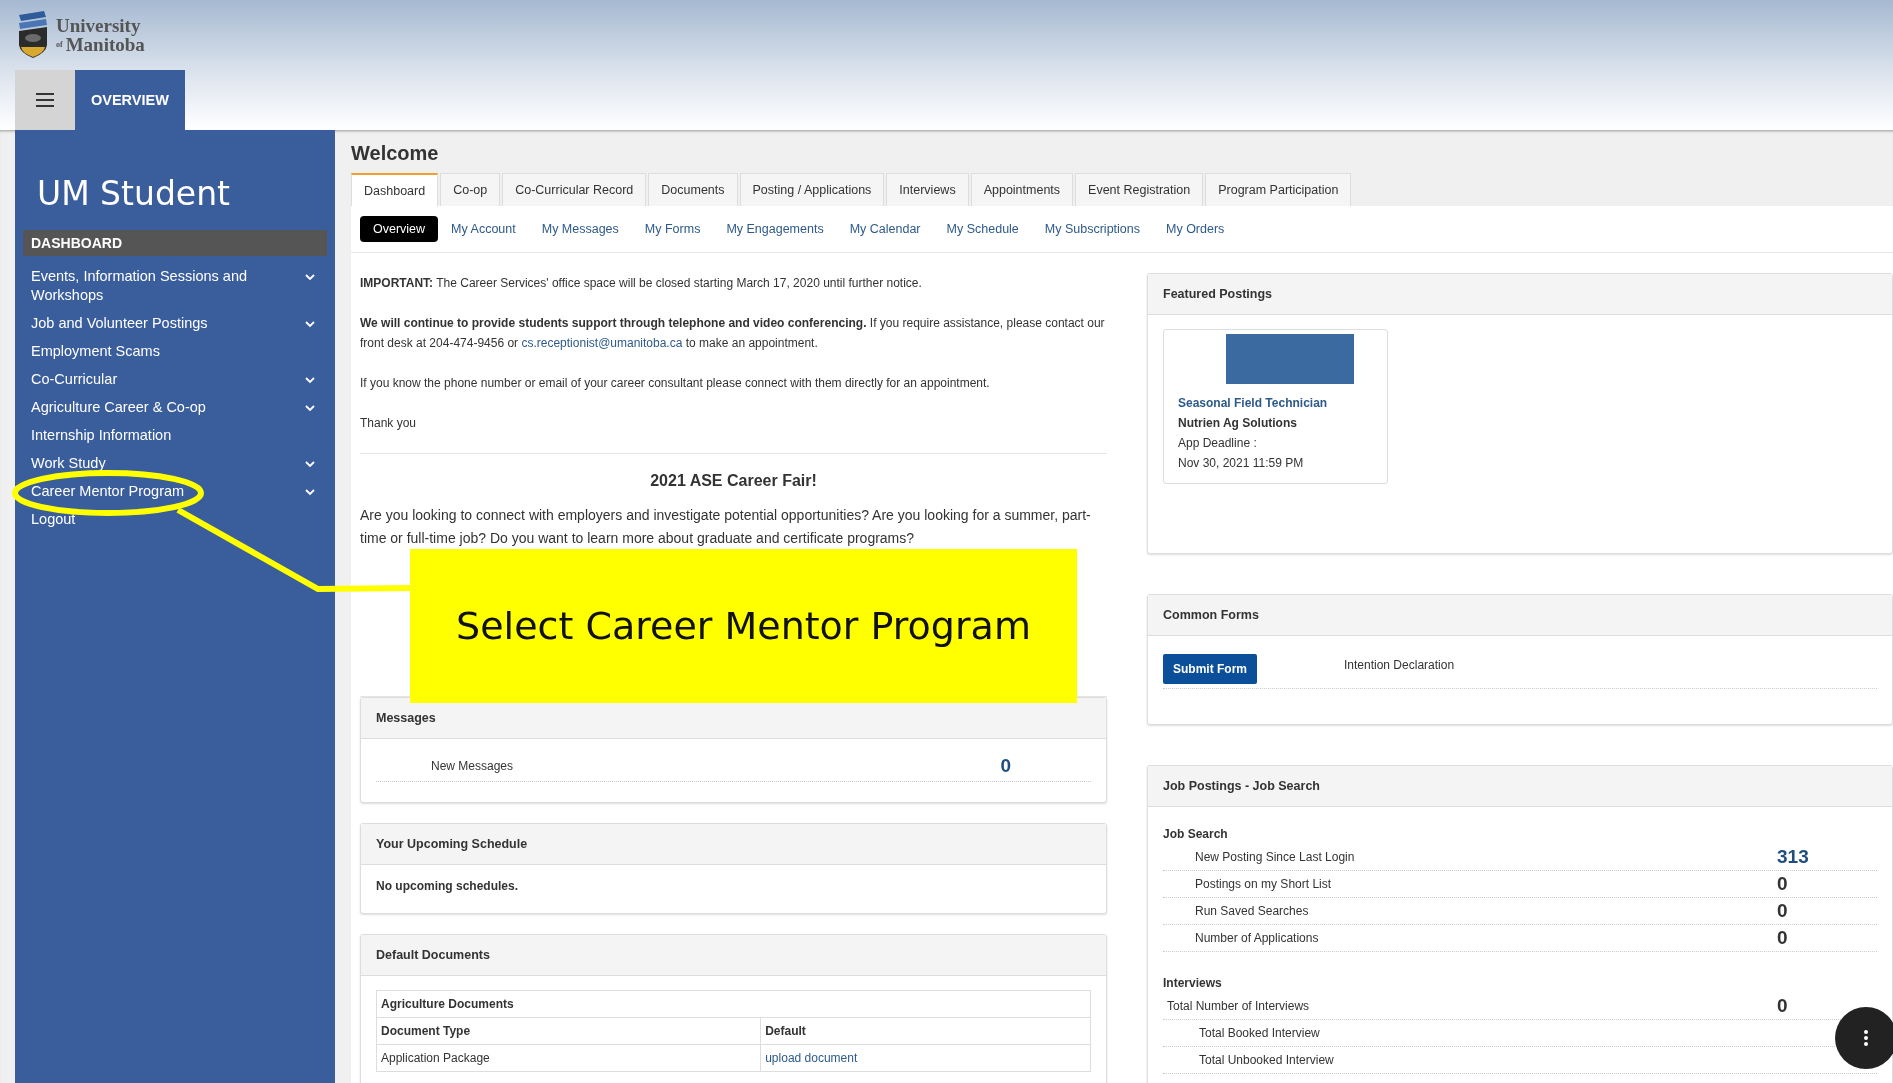 This screenshot has height=1083, width=1893. I want to click on message-count: 0, so click(1005, 766).